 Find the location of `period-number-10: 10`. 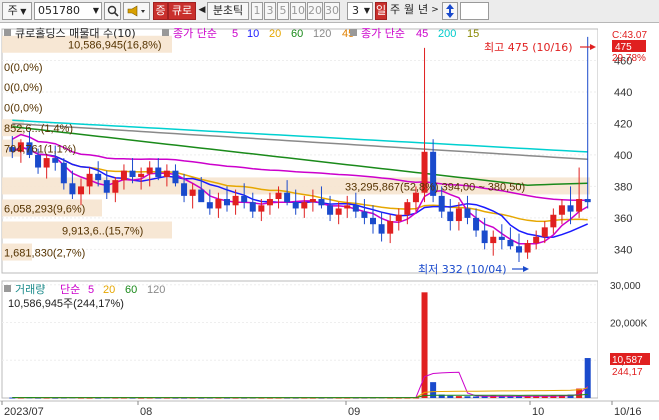

period-number-10: 10 is located at coordinates (298, 11).